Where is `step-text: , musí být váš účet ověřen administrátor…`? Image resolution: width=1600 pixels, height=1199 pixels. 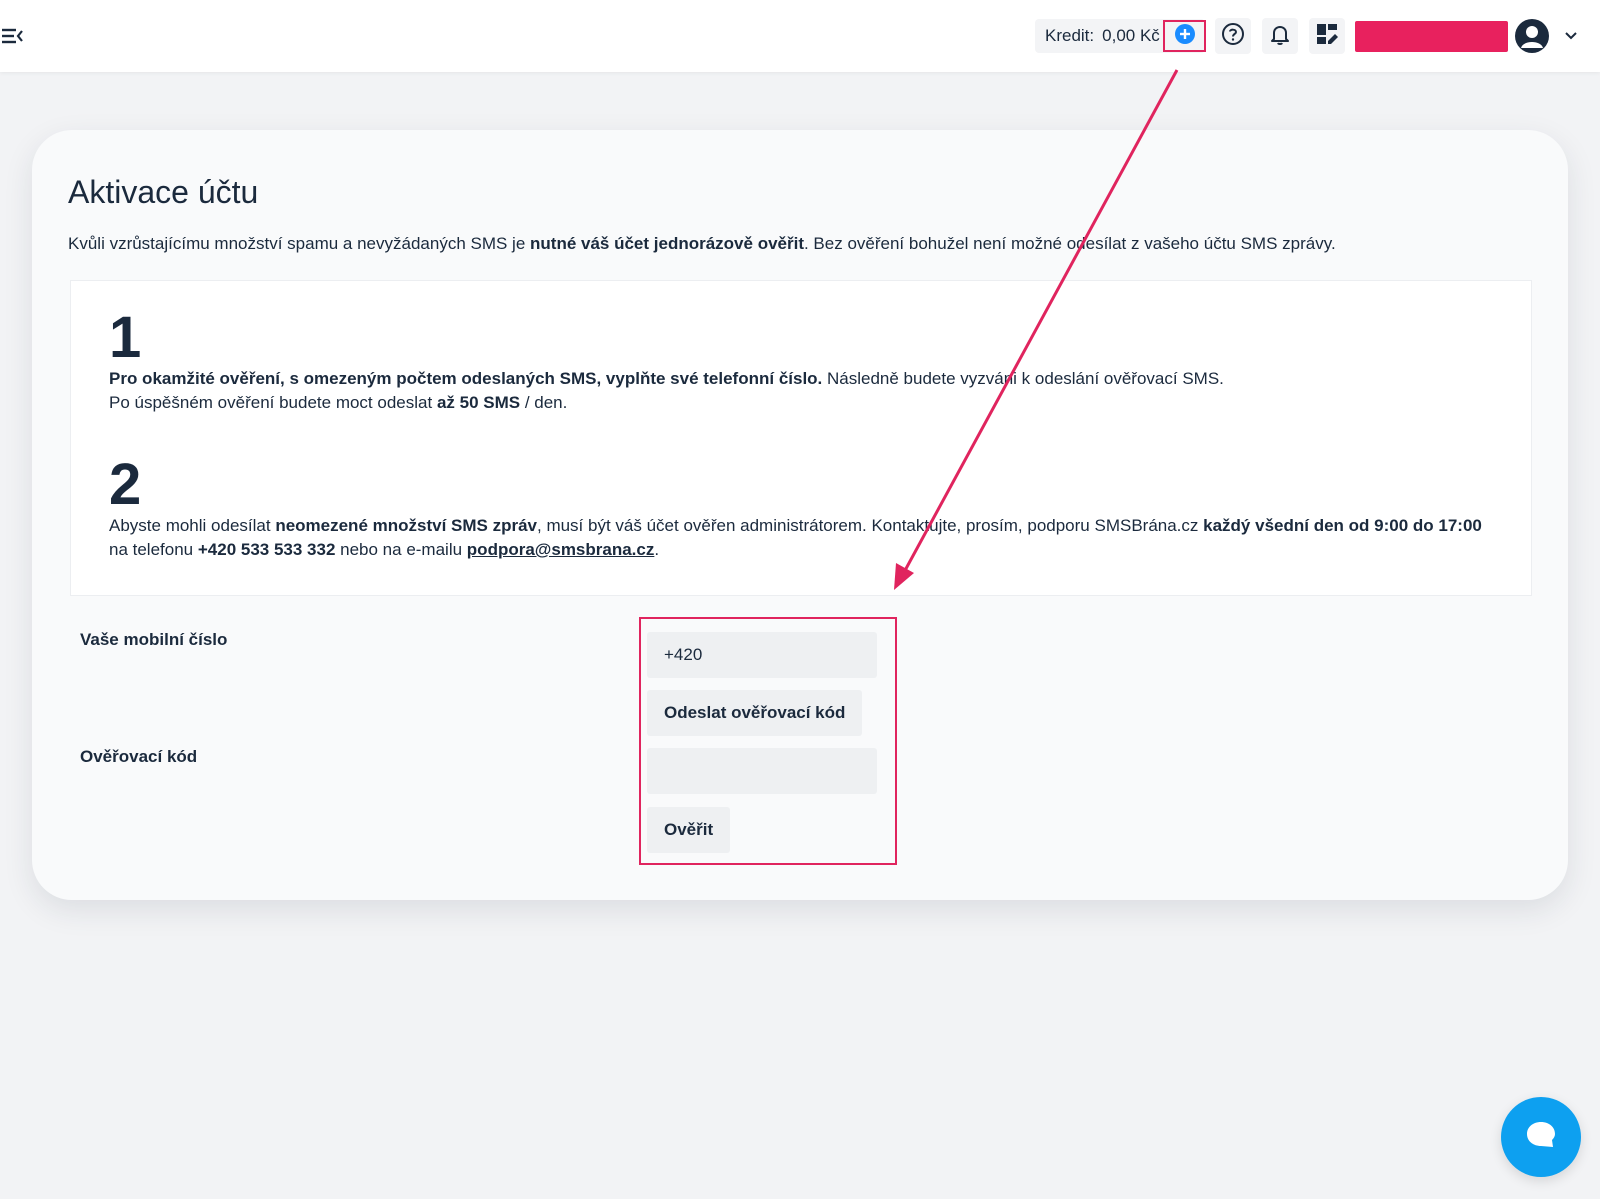
step-text: , musí být váš účet ověřen administrátor… is located at coordinates (870, 525).